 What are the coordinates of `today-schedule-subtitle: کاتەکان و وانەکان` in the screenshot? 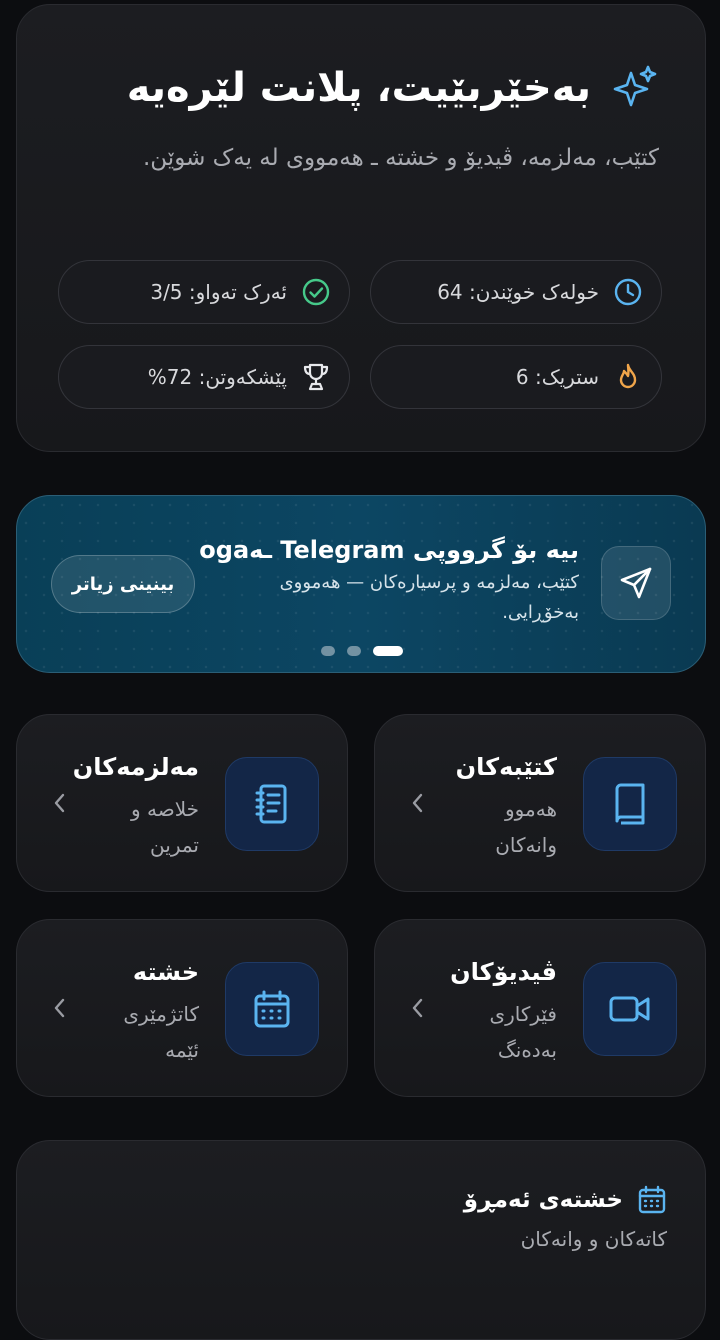 It's located at (593, 1239).